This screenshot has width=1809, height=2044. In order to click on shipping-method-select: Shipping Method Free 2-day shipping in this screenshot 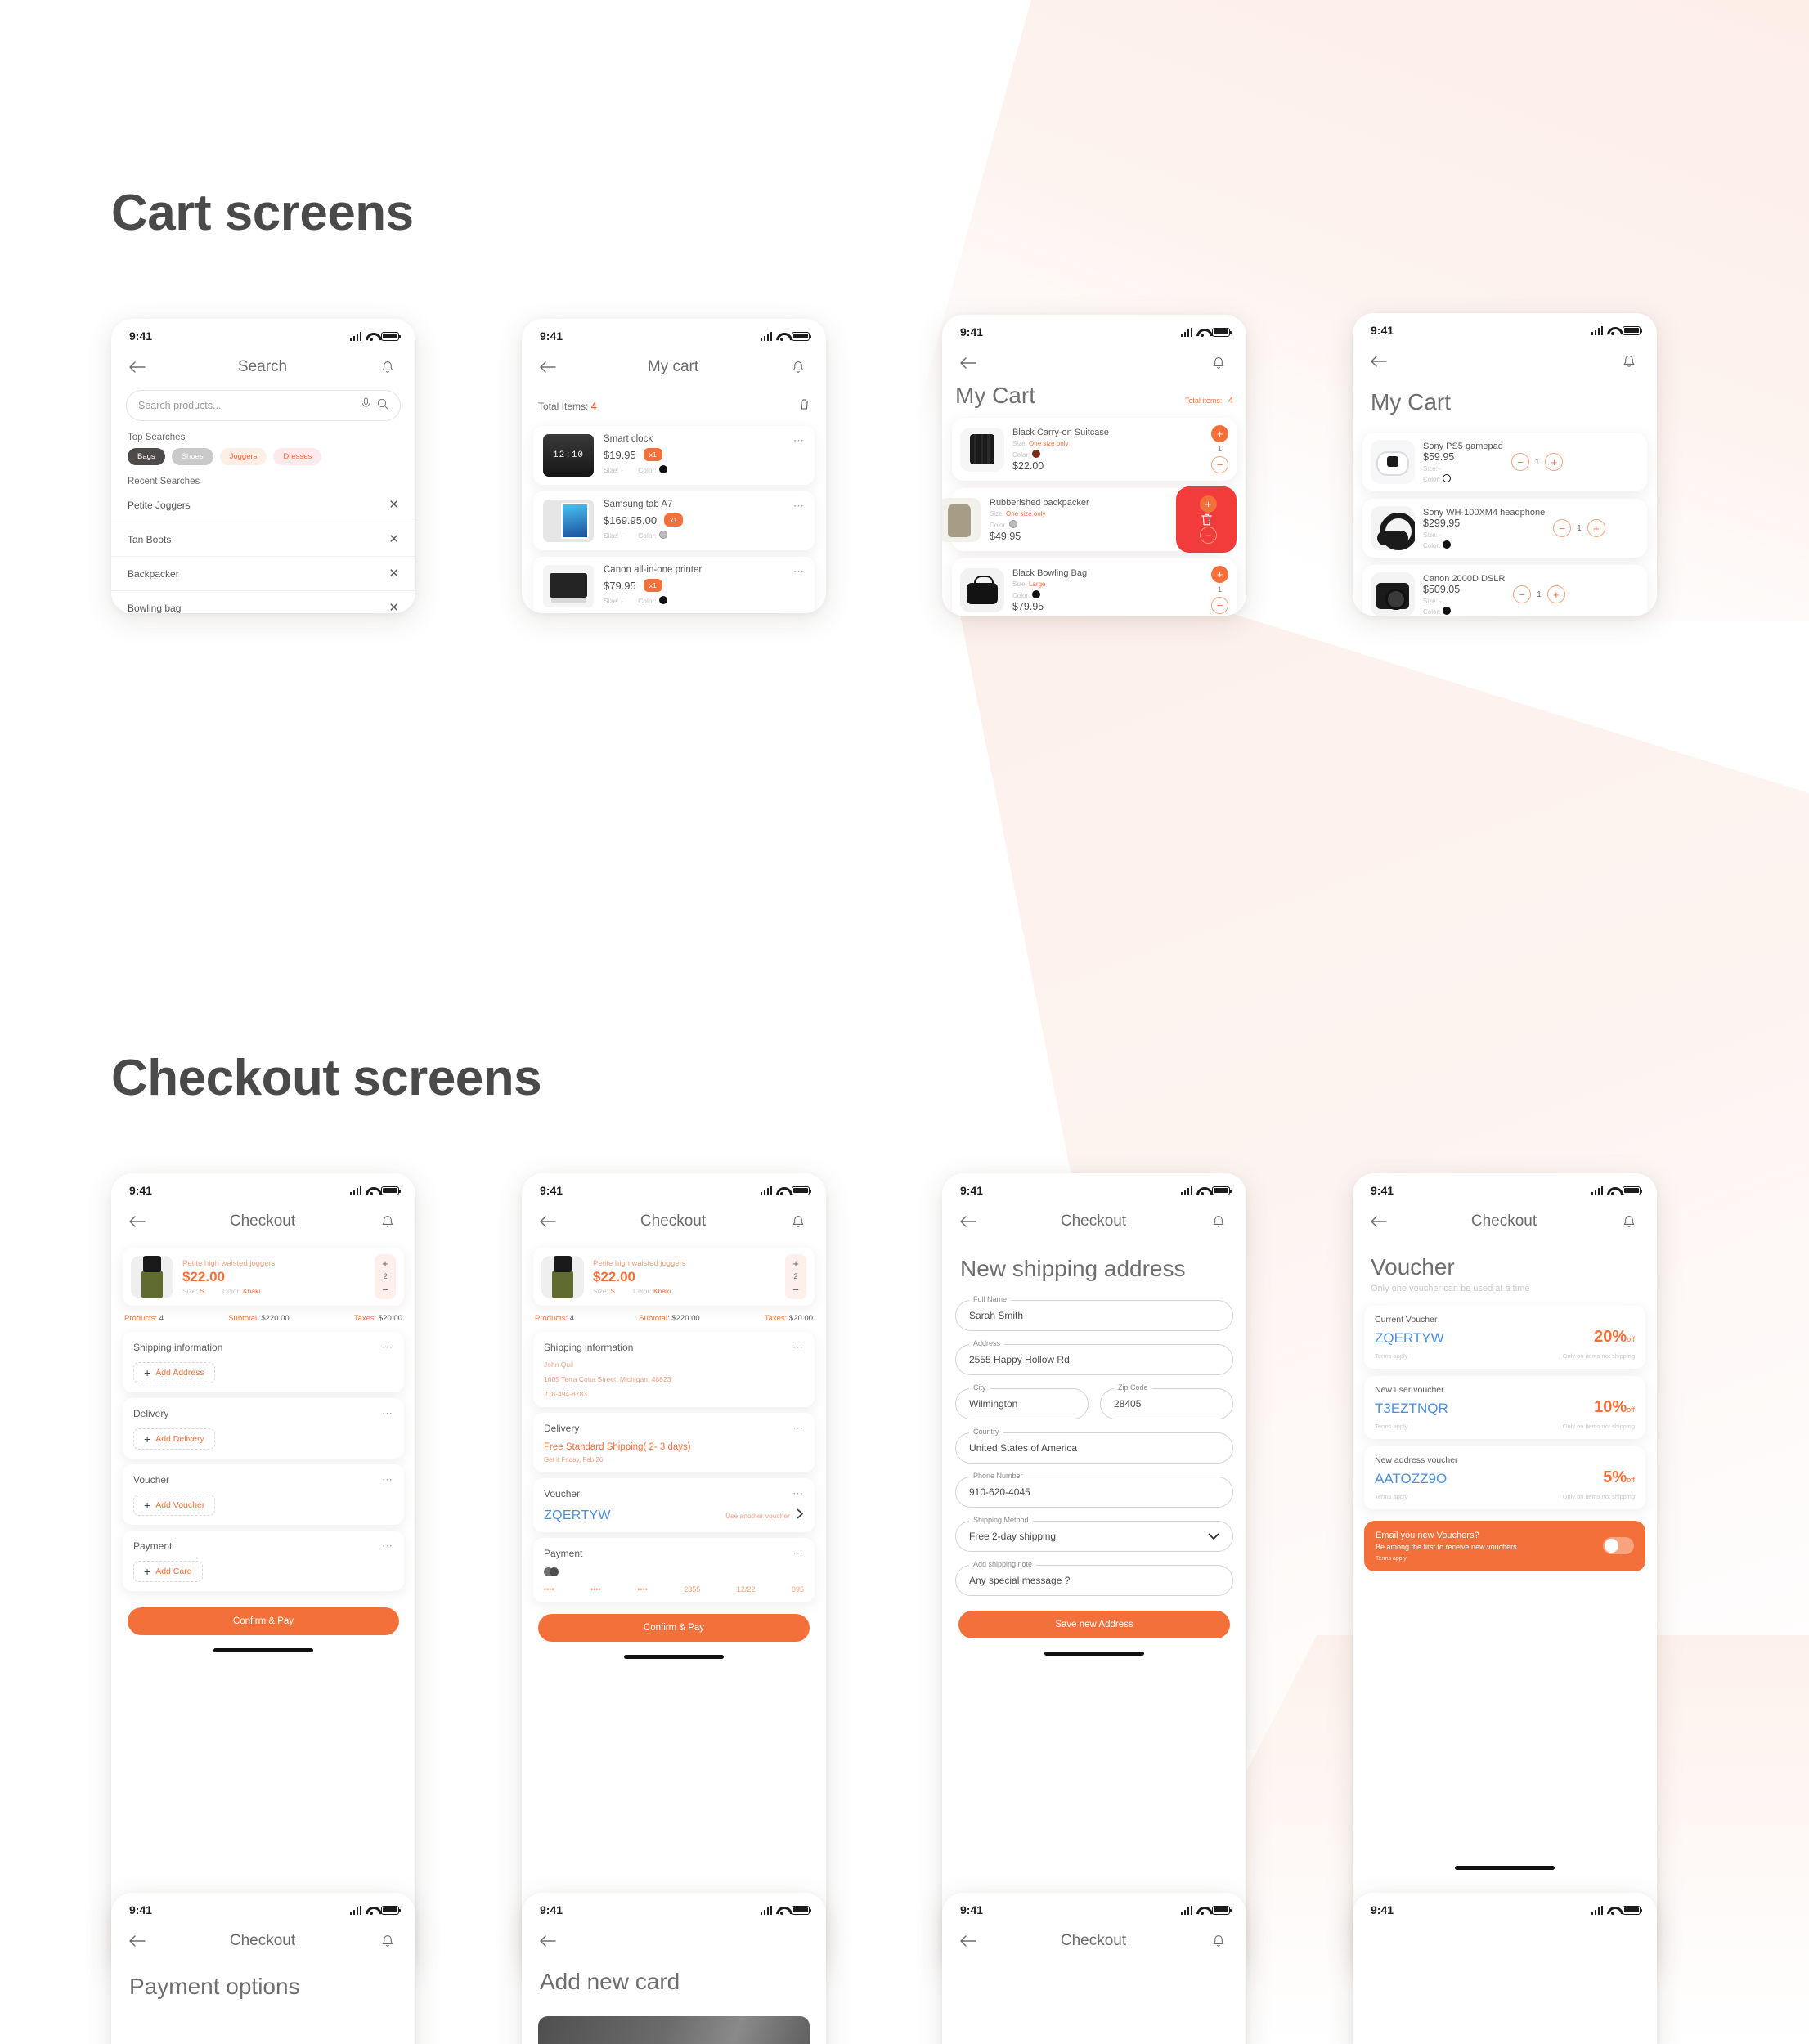, I will do `click(1094, 1534)`.